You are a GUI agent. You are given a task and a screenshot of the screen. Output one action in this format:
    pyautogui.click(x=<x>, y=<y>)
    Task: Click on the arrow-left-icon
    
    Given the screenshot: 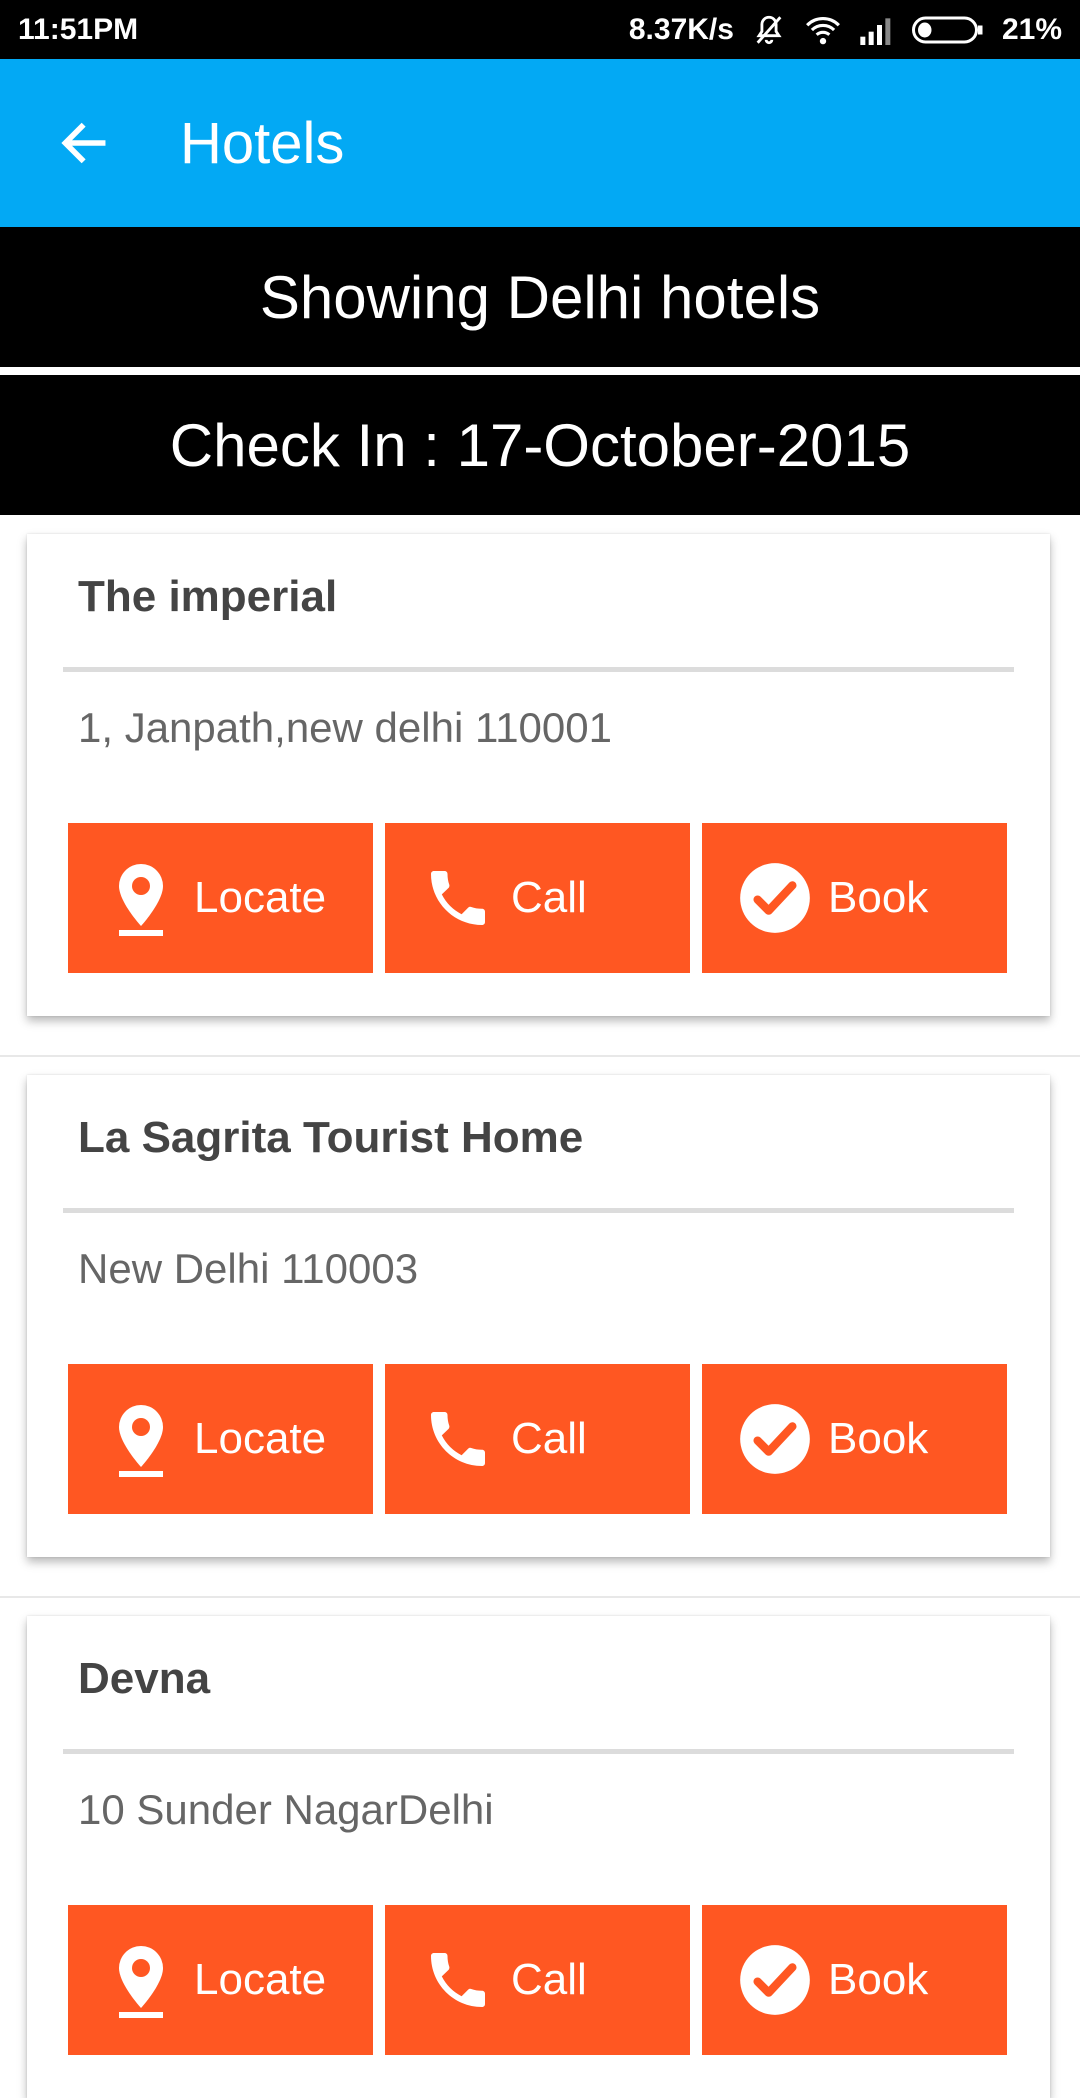 What is the action you would take?
    pyautogui.click(x=83, y=143)
    